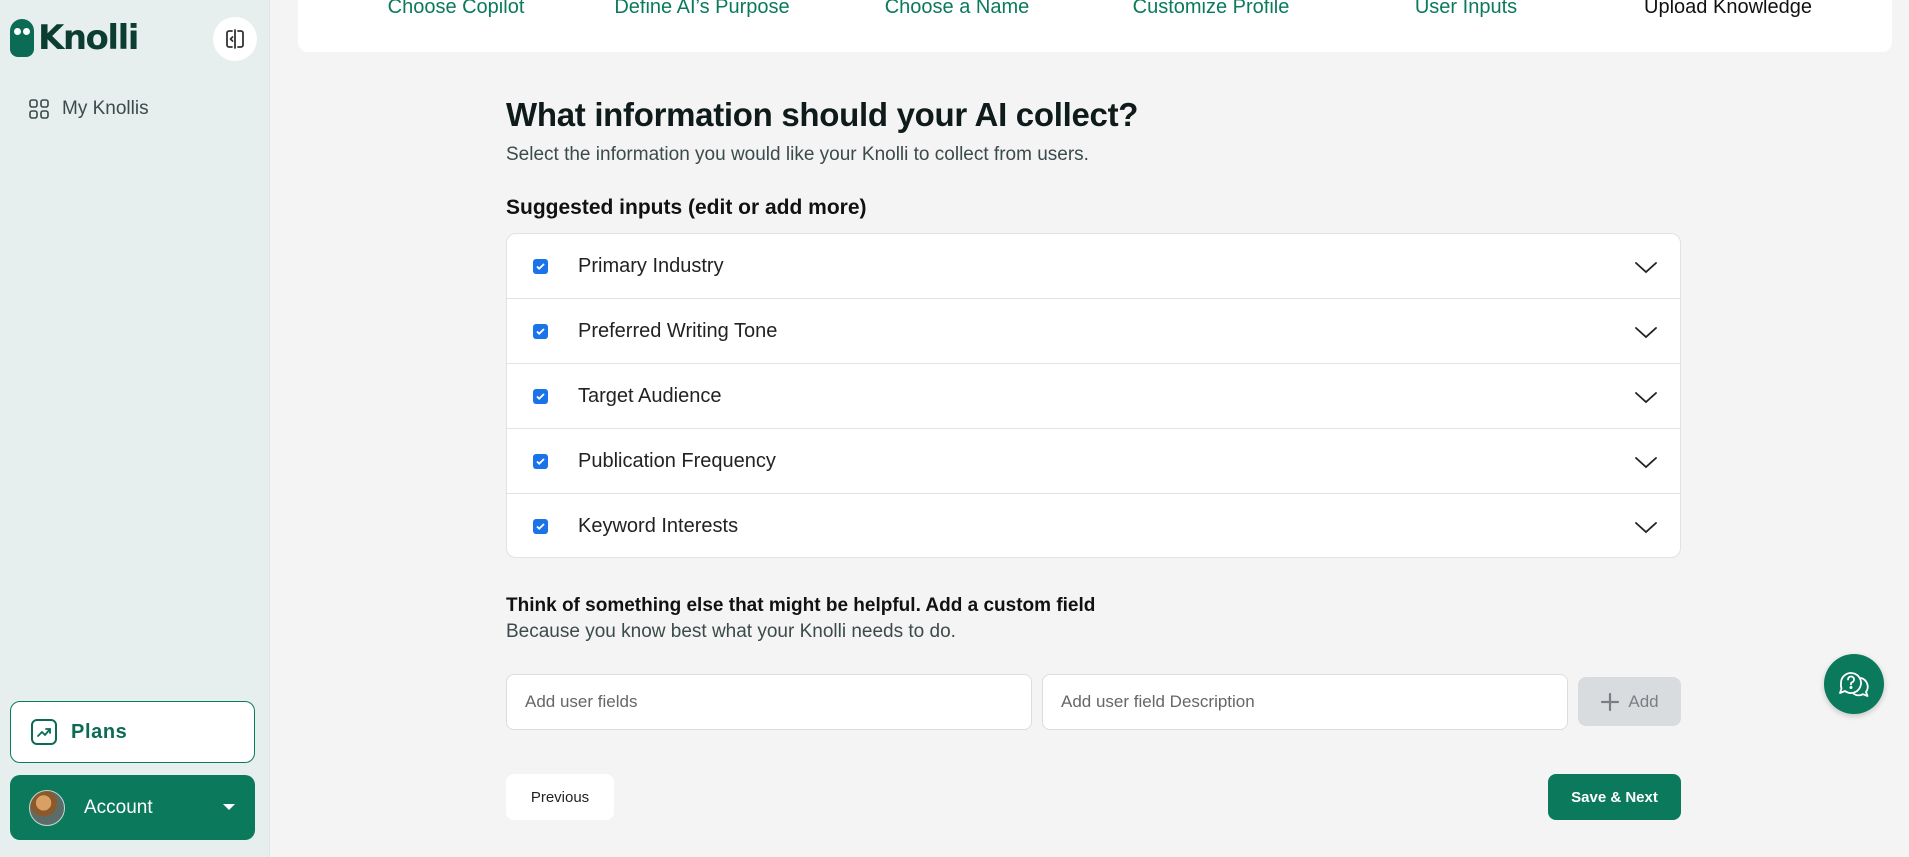 This screenshot has height=857, width=1909. What do you see at coordinates (44, 732) in the screenshot?
I see `trending-up-icon` at bounding box center [44, 732].